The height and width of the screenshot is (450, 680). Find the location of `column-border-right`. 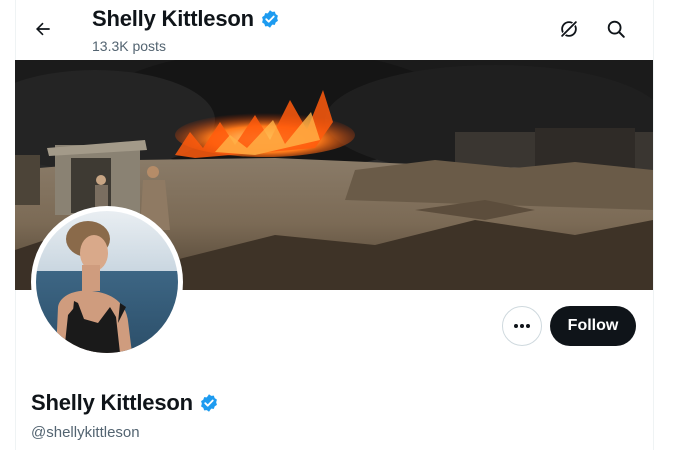

column-border-right is located at coordinates (653, 225).